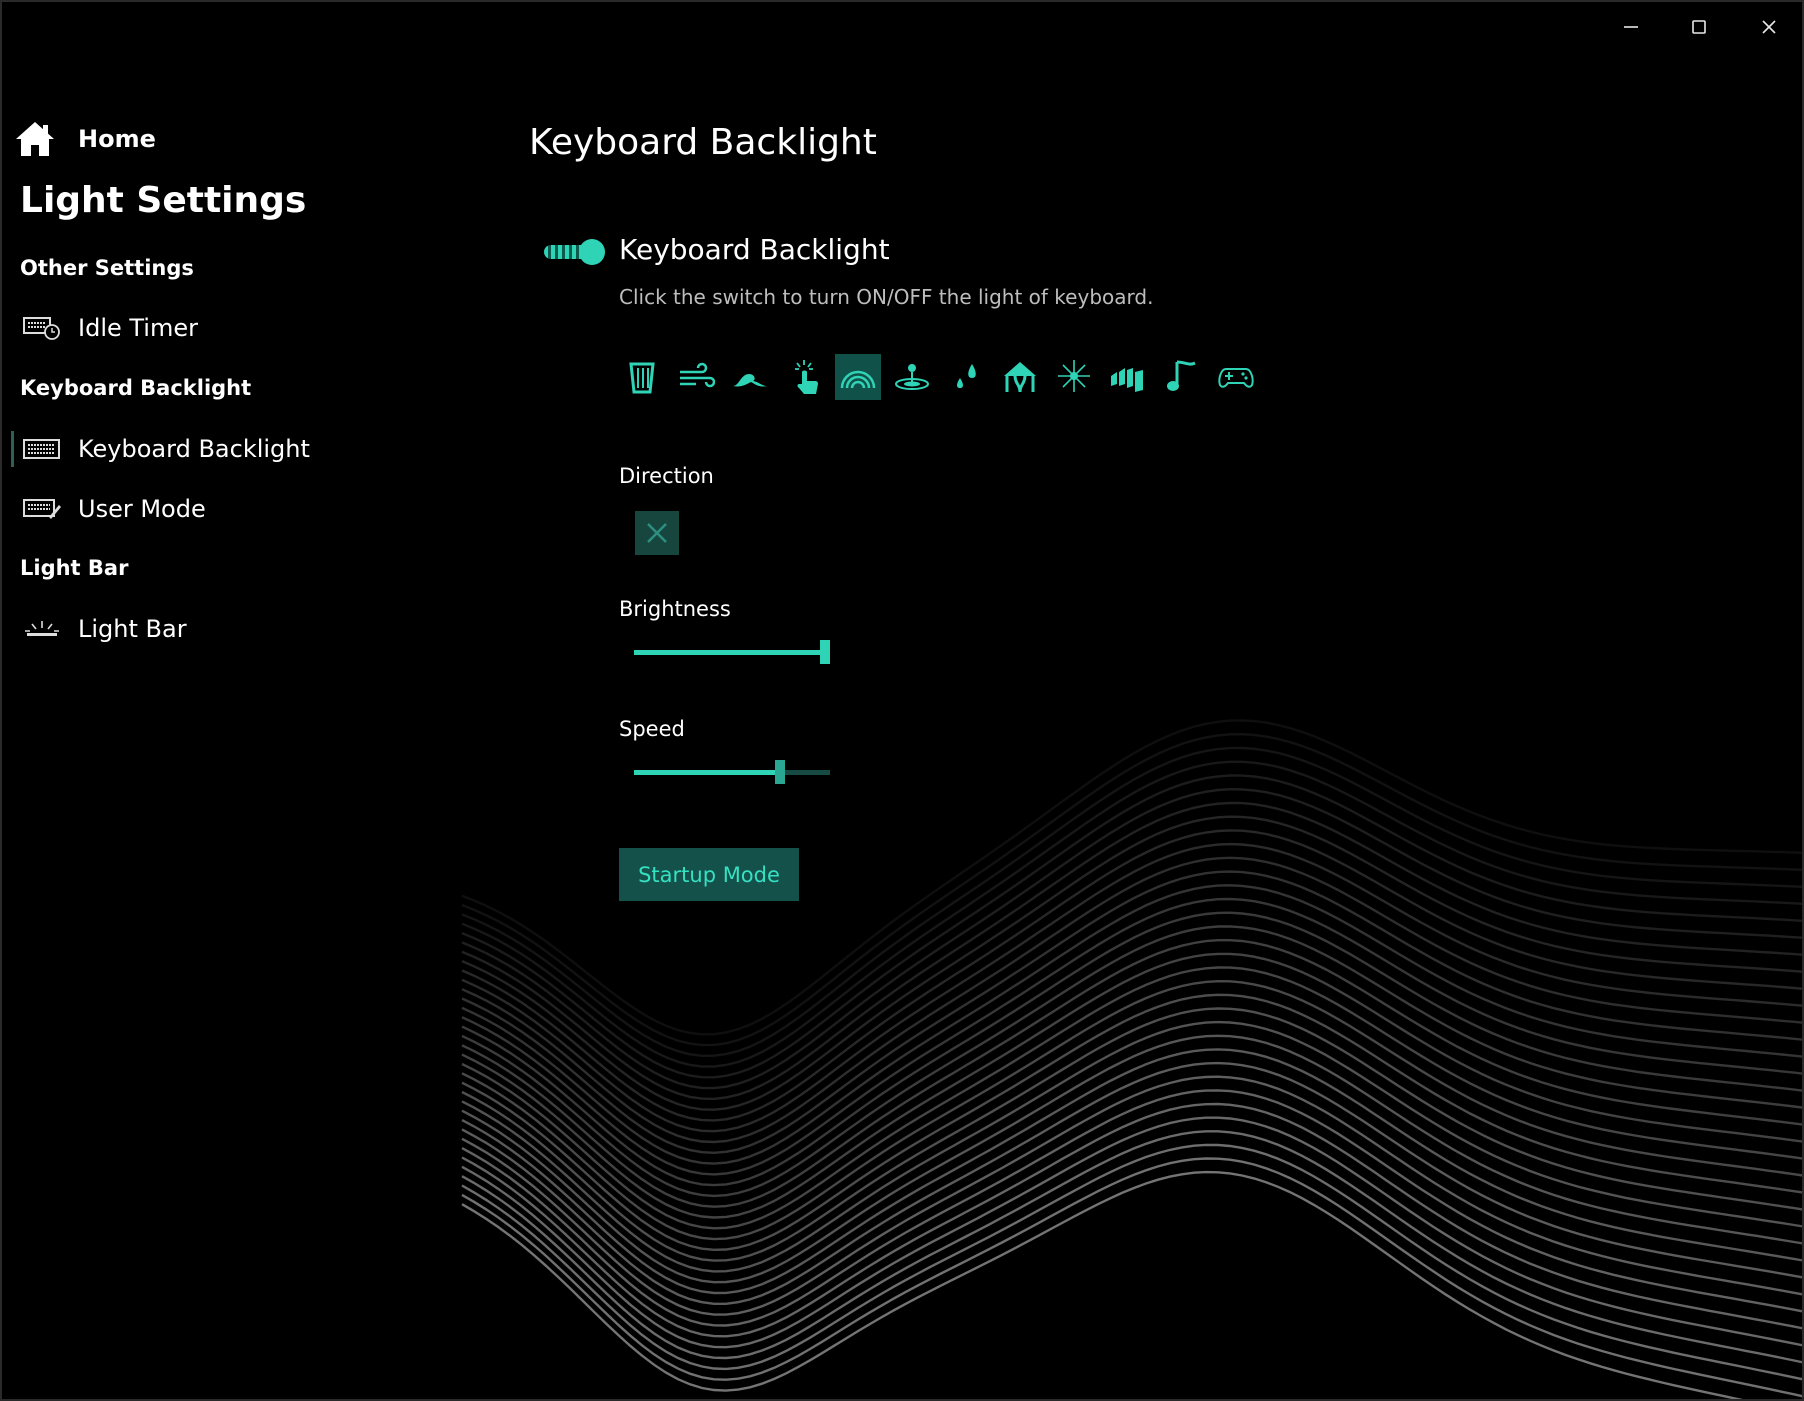  I want to click on effect-circus, so click(1020, 377).